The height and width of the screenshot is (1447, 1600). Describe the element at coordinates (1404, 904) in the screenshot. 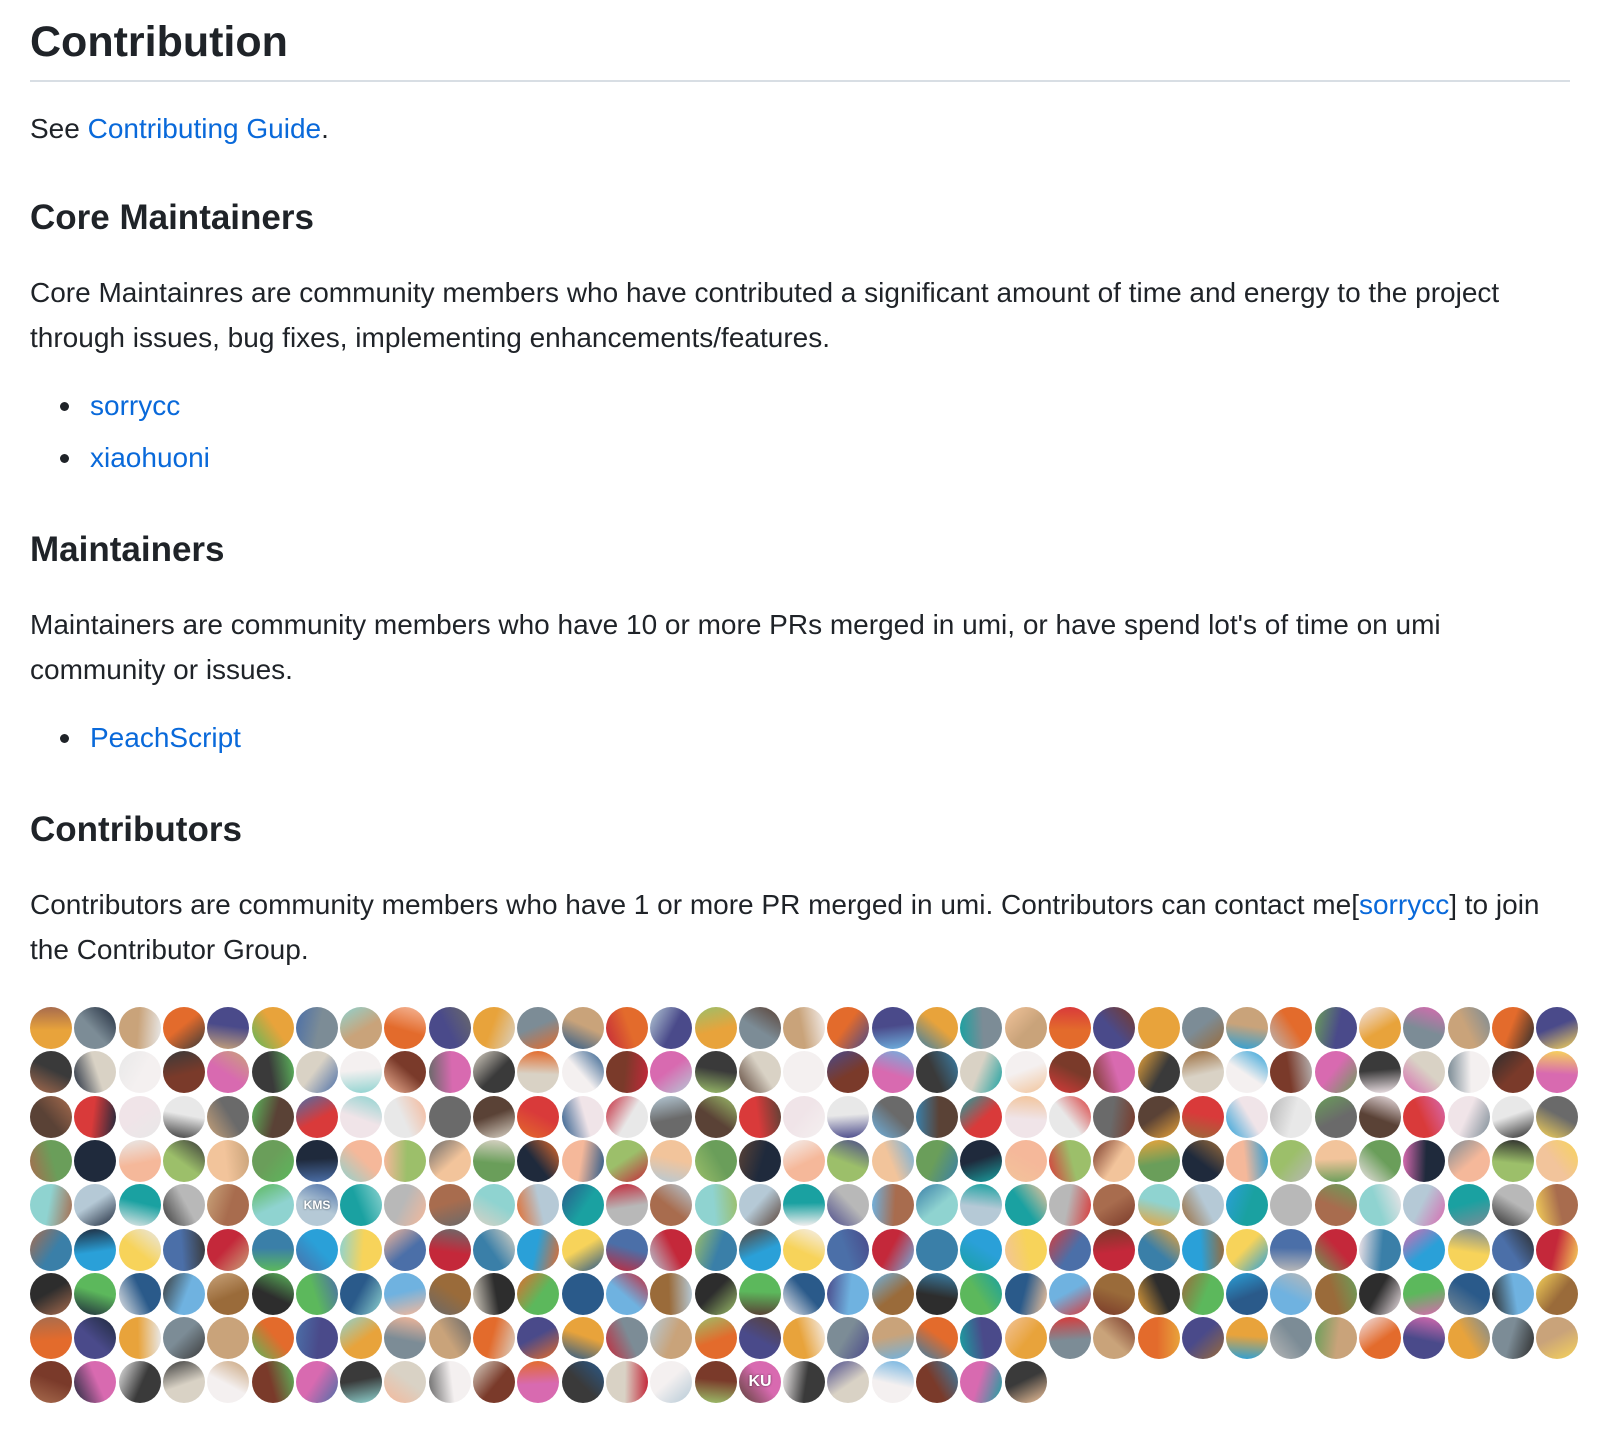

I see `contact-sorrycc-link: sorrycc` at that location.